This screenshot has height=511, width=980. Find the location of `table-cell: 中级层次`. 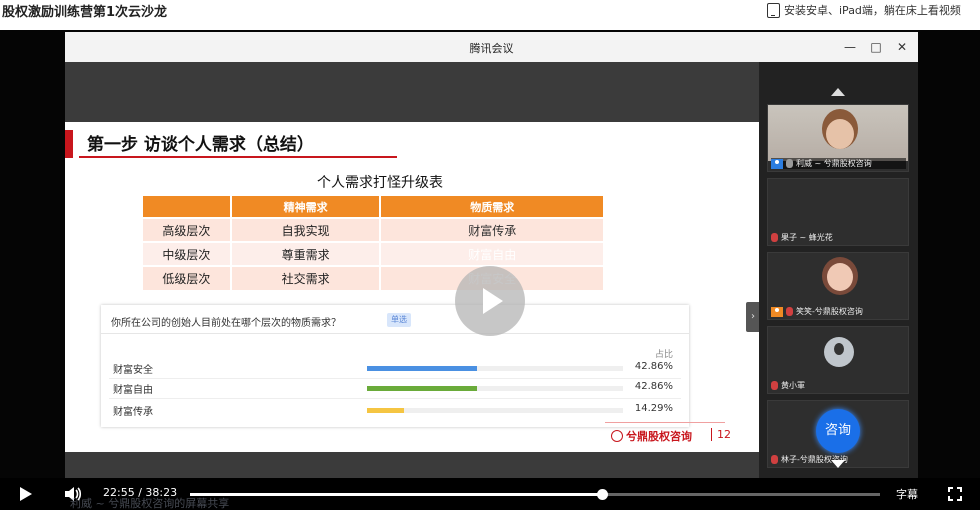

table-cell: 中级层次 is located at coordinates (187, 253).